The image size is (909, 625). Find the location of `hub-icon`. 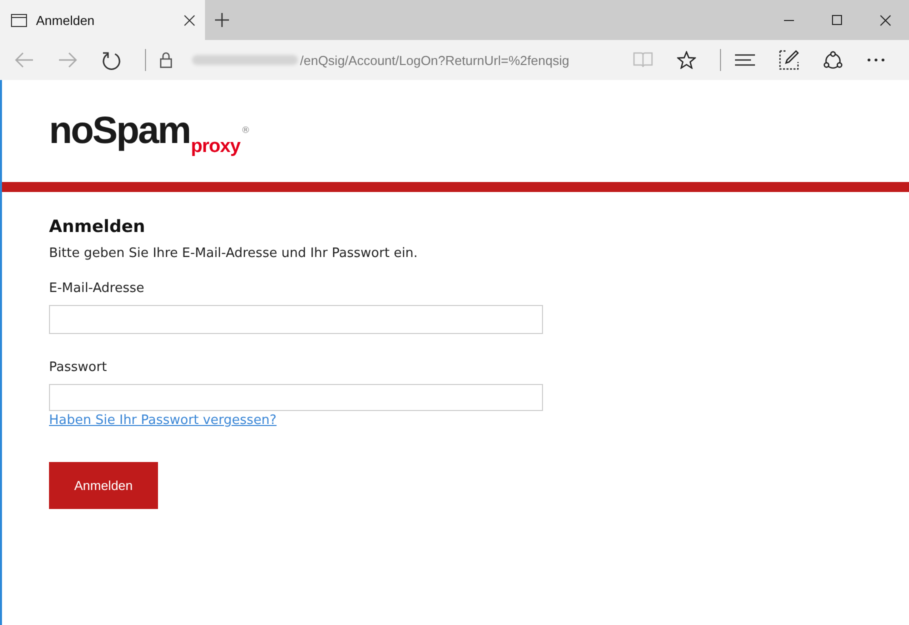

hub-icon is located at coordinates (745, 60).